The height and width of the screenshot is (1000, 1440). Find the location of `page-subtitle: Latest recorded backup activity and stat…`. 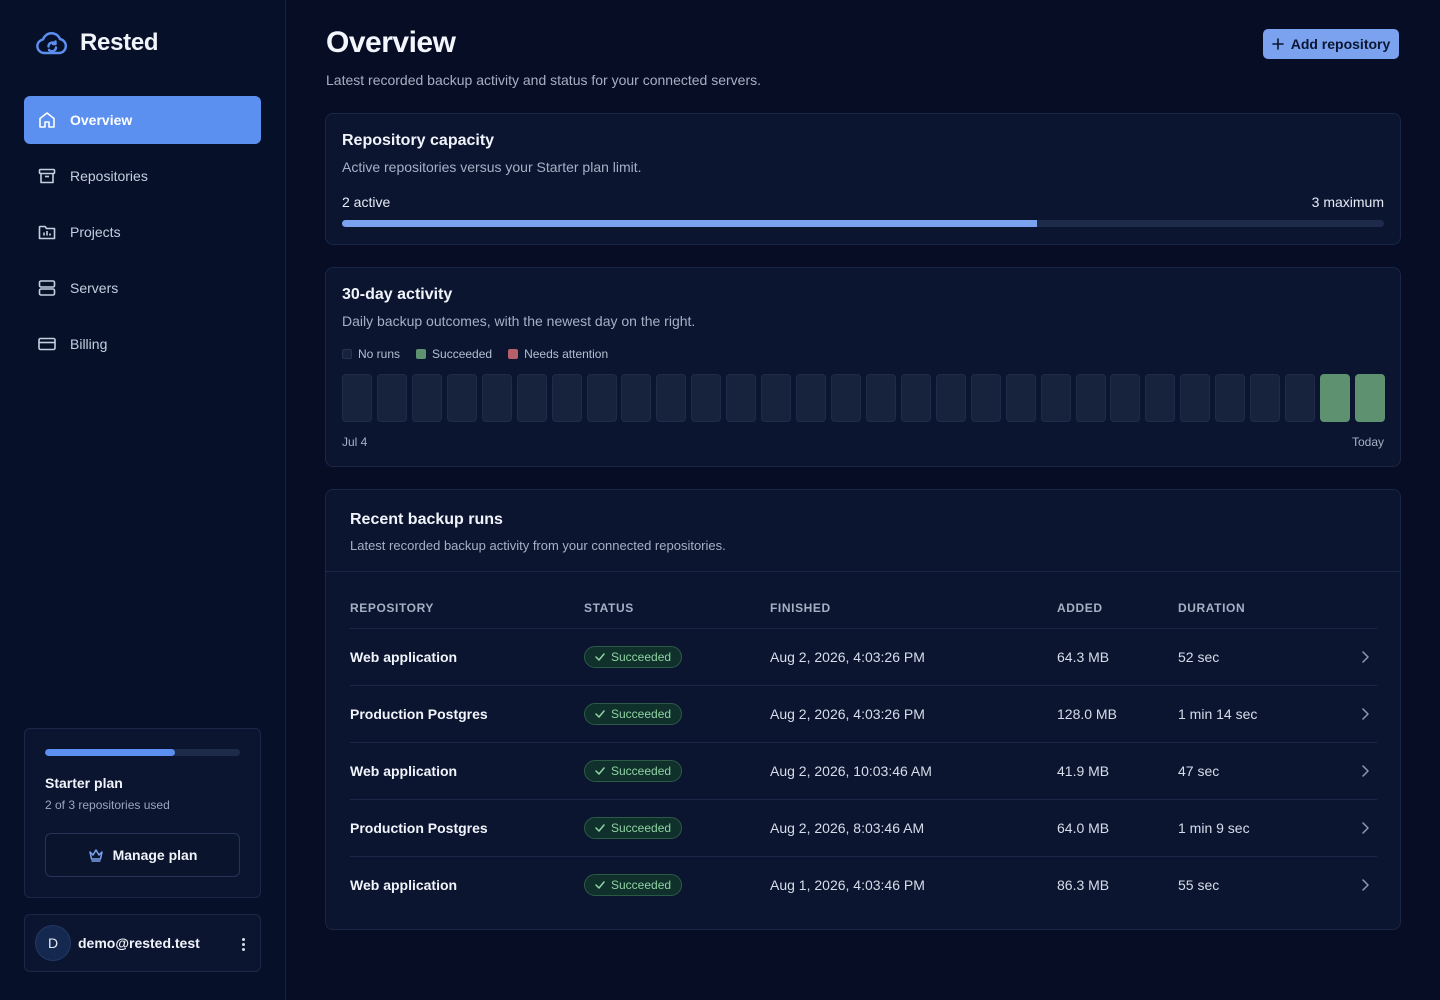

page-subtitle: Latest recorded backup activity and stat… is located at coordinates (544, 80).